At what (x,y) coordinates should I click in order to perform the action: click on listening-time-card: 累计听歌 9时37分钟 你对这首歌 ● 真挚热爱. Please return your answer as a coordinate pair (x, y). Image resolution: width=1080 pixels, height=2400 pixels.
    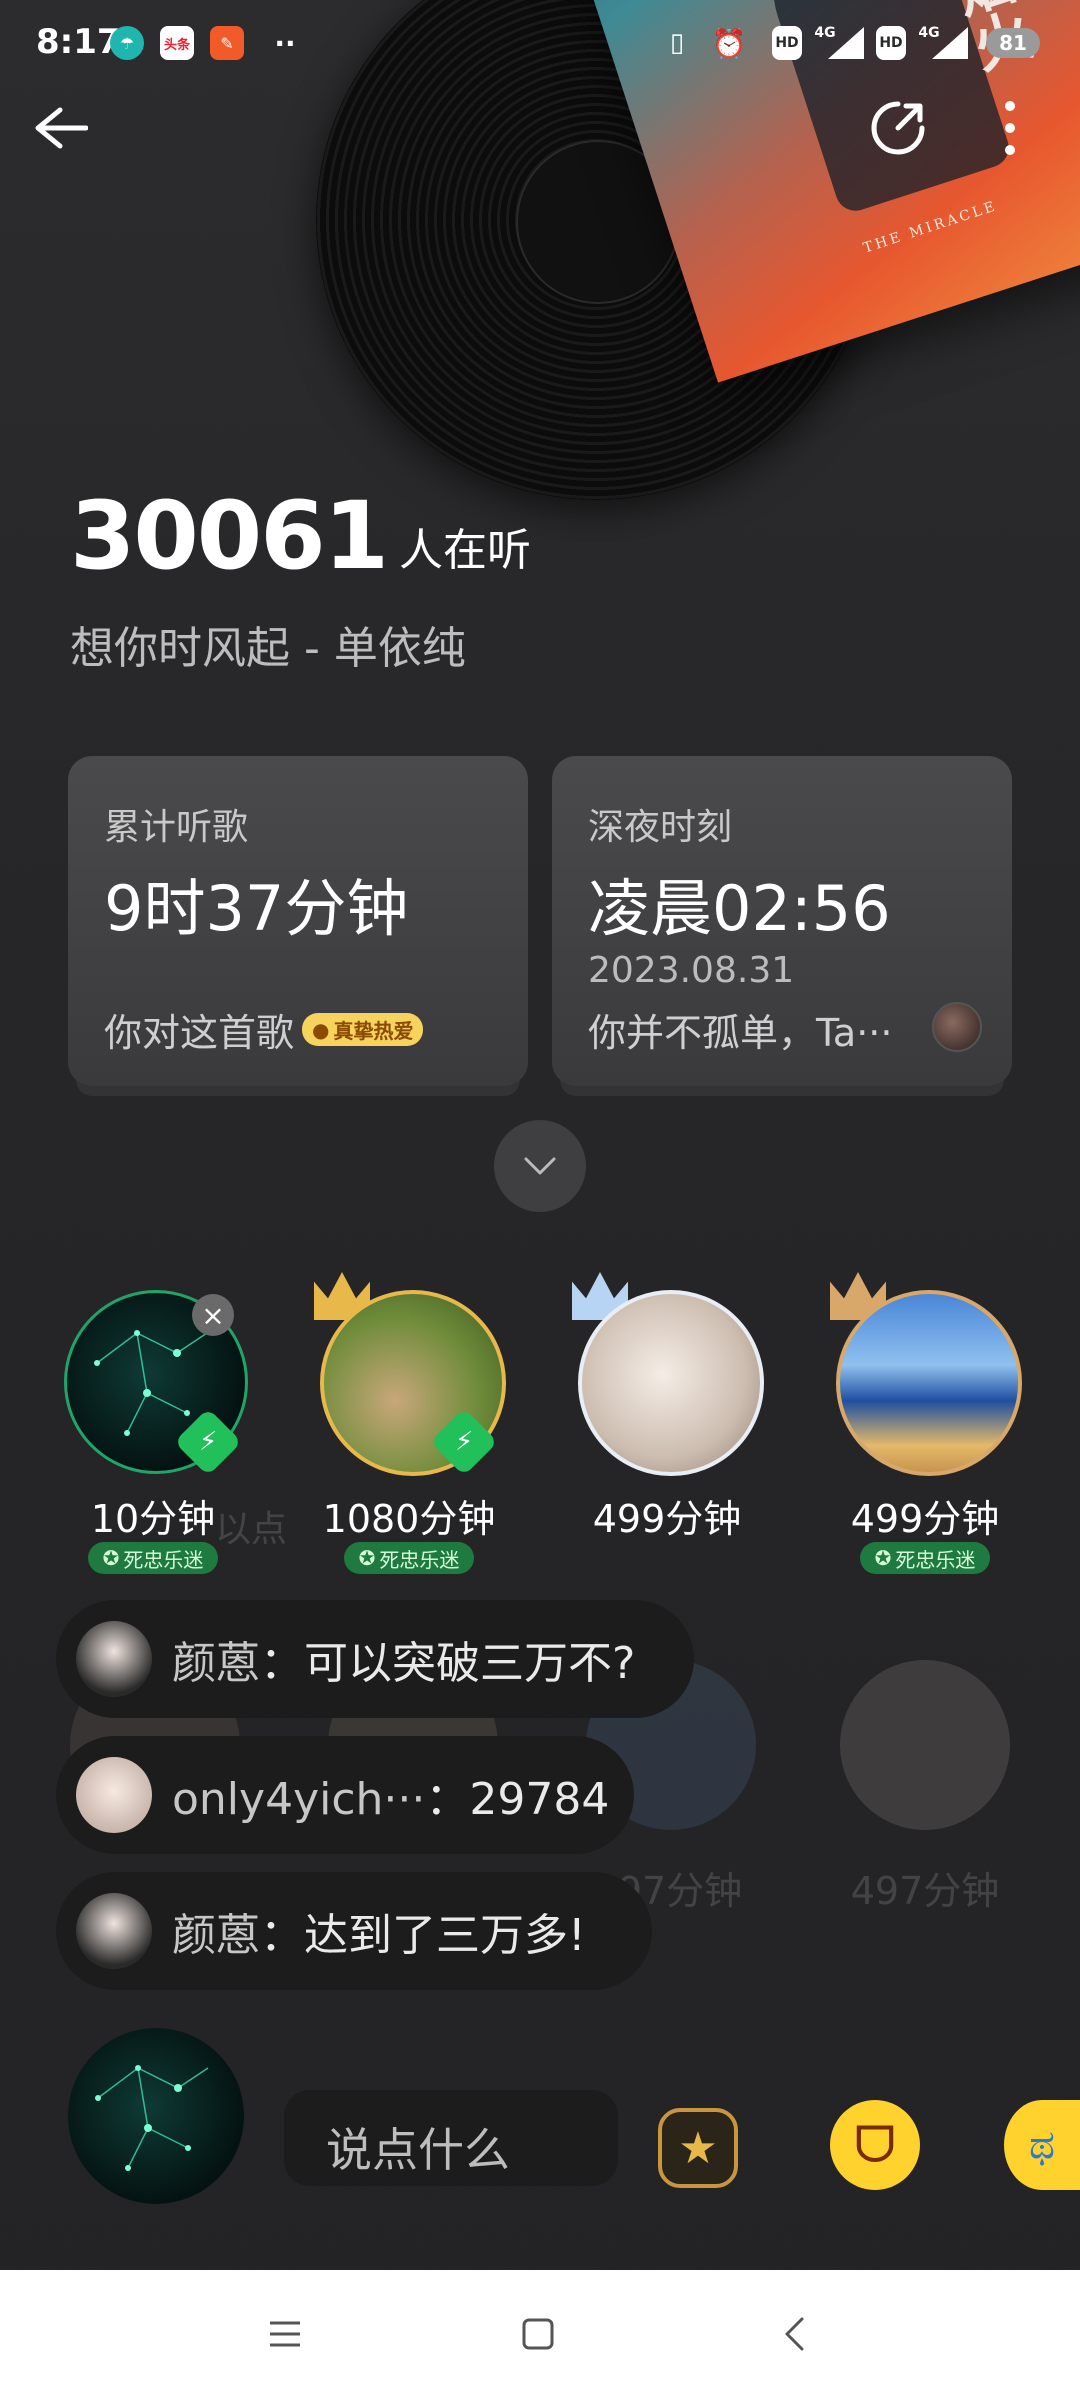
    Looking at the image, I should click on (298, 921).